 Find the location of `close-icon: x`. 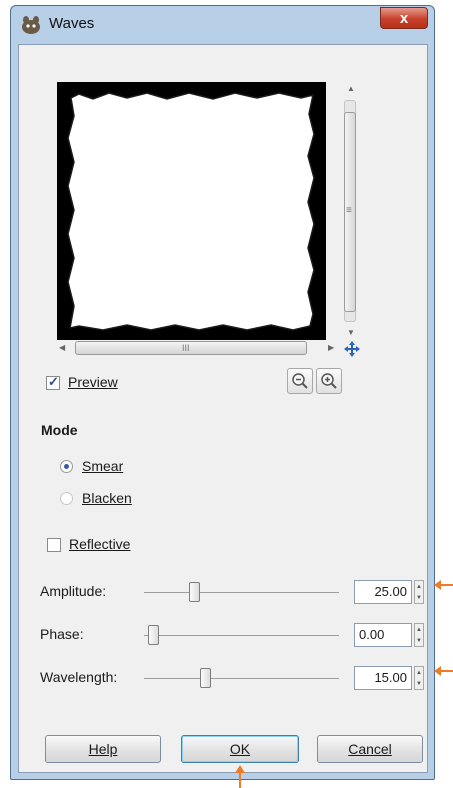

close-icon: x is located at coordinates (404, 18).